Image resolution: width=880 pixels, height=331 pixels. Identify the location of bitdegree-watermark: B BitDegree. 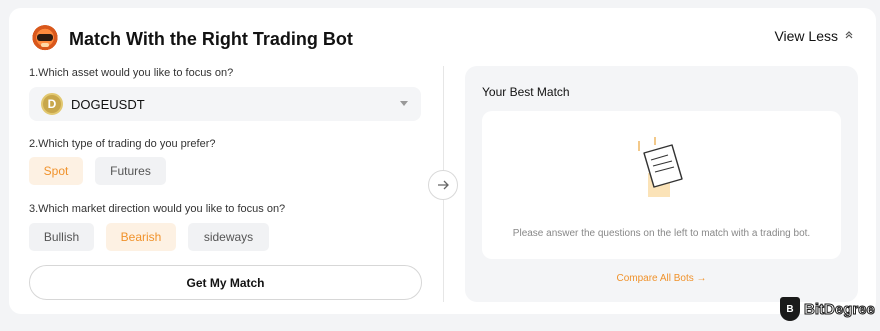
(827, 309).